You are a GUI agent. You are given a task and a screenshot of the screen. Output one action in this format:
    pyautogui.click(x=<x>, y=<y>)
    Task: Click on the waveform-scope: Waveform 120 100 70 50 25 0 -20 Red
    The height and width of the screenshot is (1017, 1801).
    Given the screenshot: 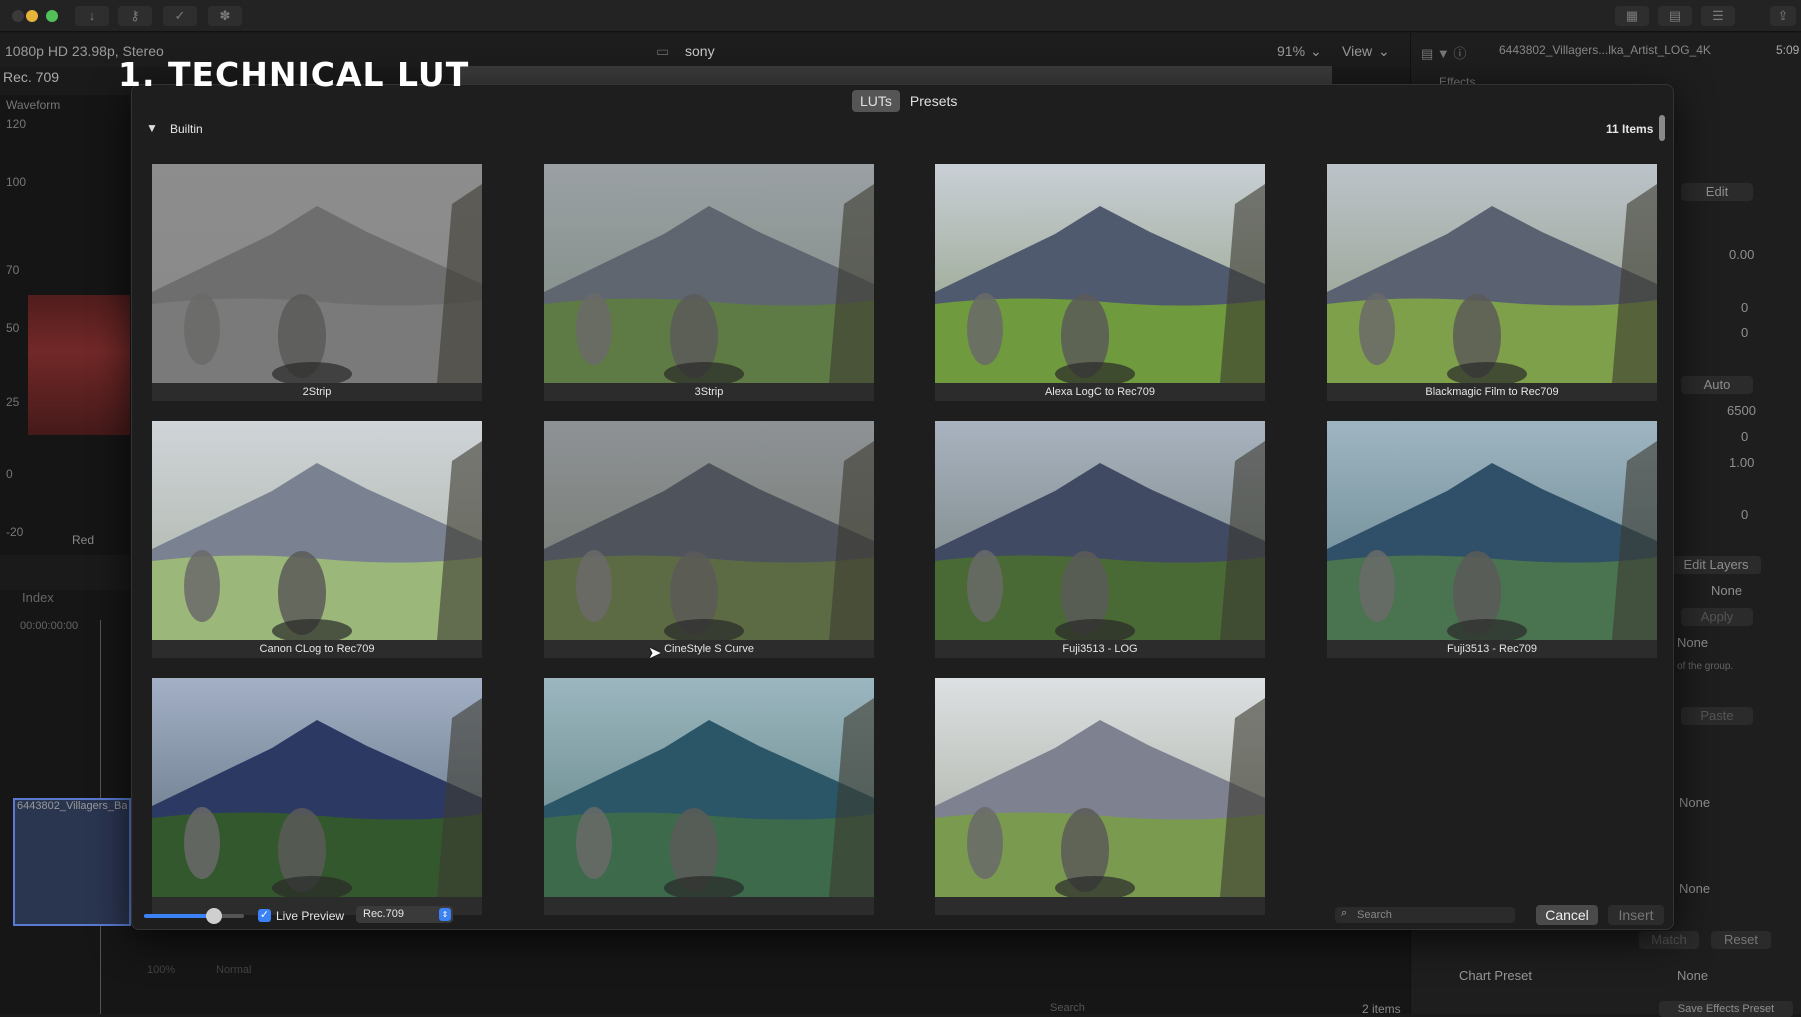 What is the action you would take?
    pyautogui.click(x=65, y=325)
    